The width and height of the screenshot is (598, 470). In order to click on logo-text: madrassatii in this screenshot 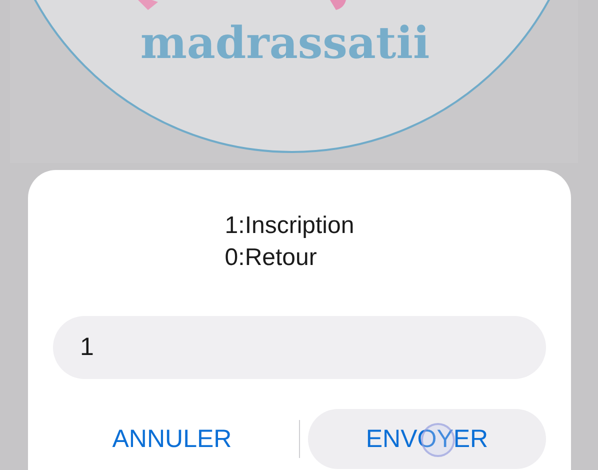, I will do `click(285, 43)`.